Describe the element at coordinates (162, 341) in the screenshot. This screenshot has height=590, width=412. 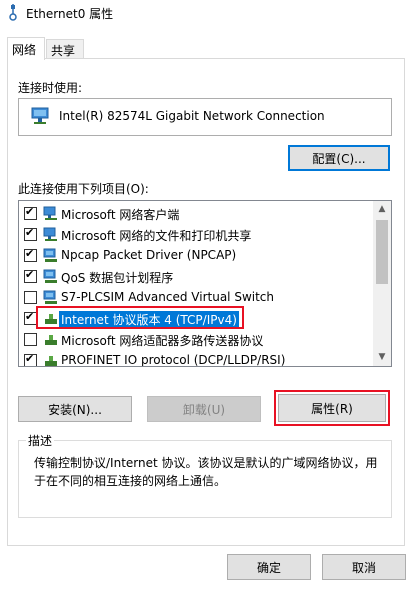
I see `item-label: Microsoft 网络适配器多路传送器协议` at that location.